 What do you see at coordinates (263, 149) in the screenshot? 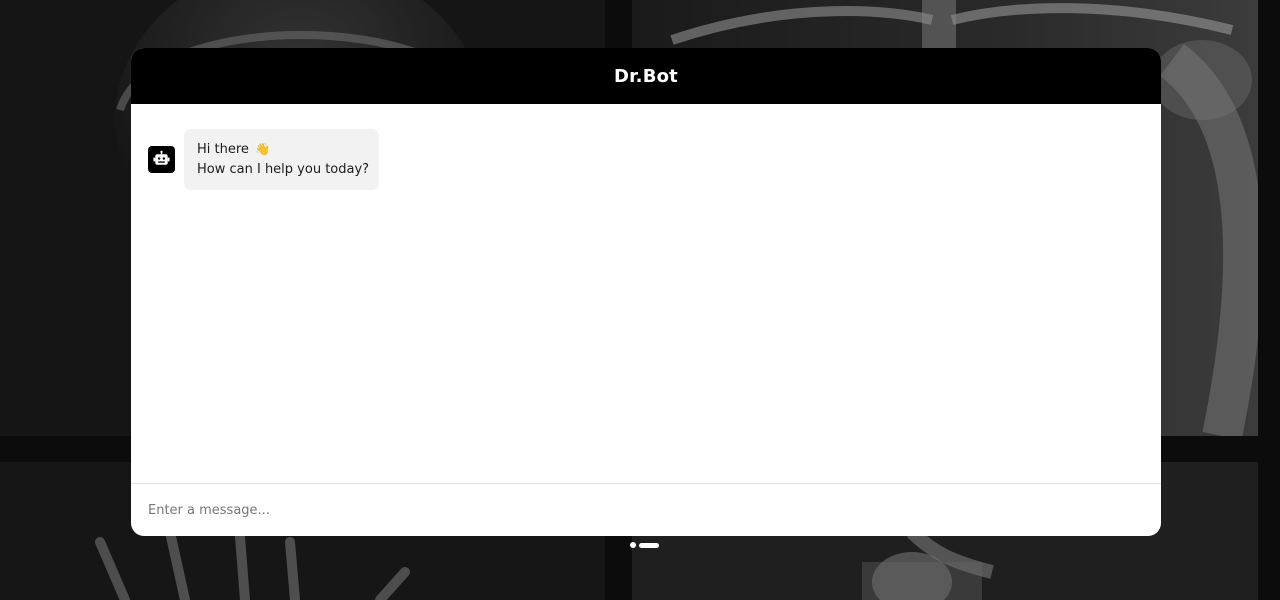
I see `waving-hand-emoji: 👋` at bounding box center [263, 149].